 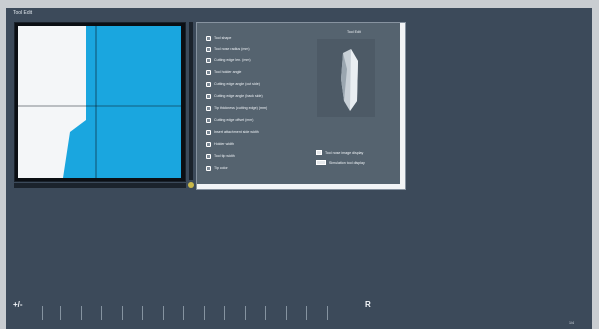 I want to click on option-label: Cutting edge len. (mm), so click(x=232, y=60).